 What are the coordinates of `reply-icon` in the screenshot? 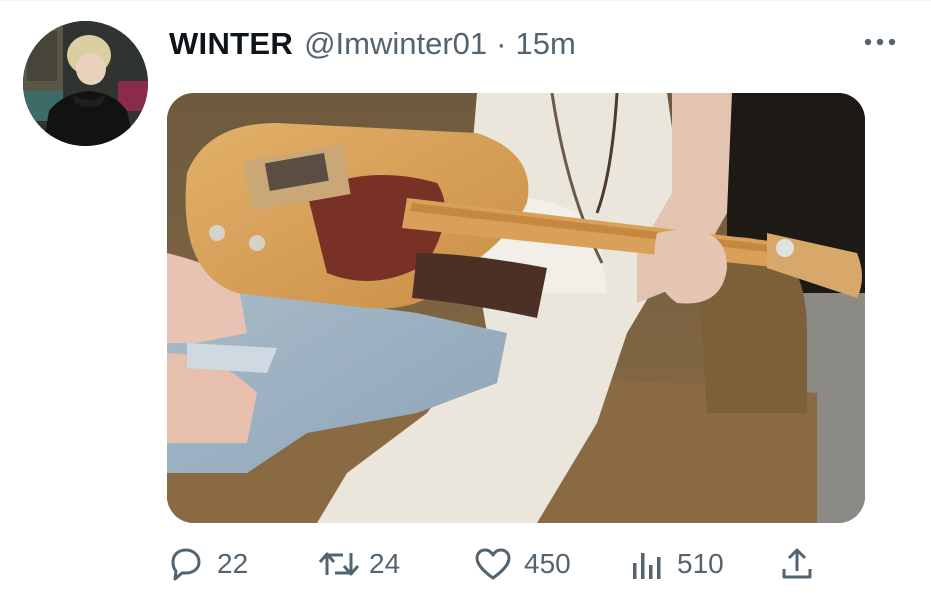 It's located at (186, 564).